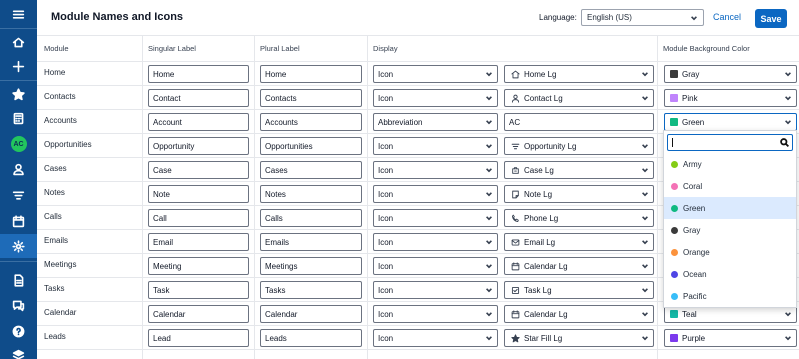 The width and height of the screenshot is (799, 359). What do you see at coordinates (18, 246) in the screenshot?
I see `gear-icon` at bounding box center [18, 246].